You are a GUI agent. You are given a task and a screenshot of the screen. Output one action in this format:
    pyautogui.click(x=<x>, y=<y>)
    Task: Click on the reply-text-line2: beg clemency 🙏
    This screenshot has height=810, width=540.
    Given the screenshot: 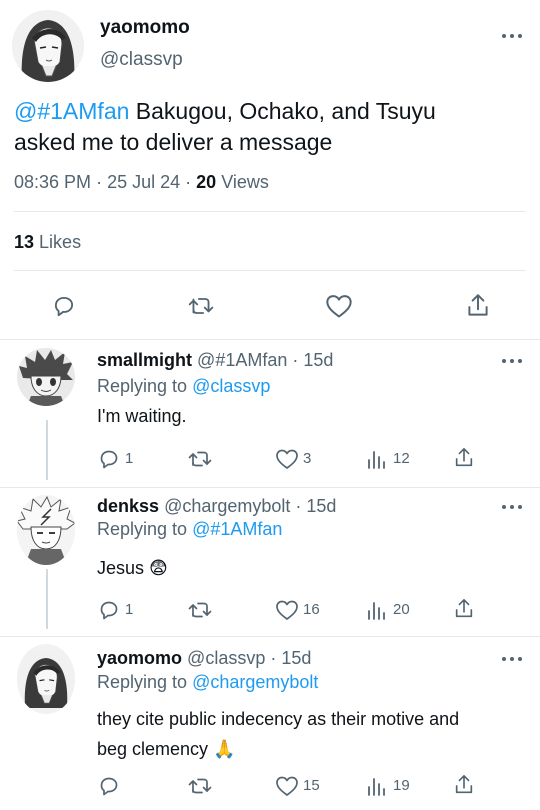 What is the action you would take?
    pyautogui.click(x=166, y=749)
    